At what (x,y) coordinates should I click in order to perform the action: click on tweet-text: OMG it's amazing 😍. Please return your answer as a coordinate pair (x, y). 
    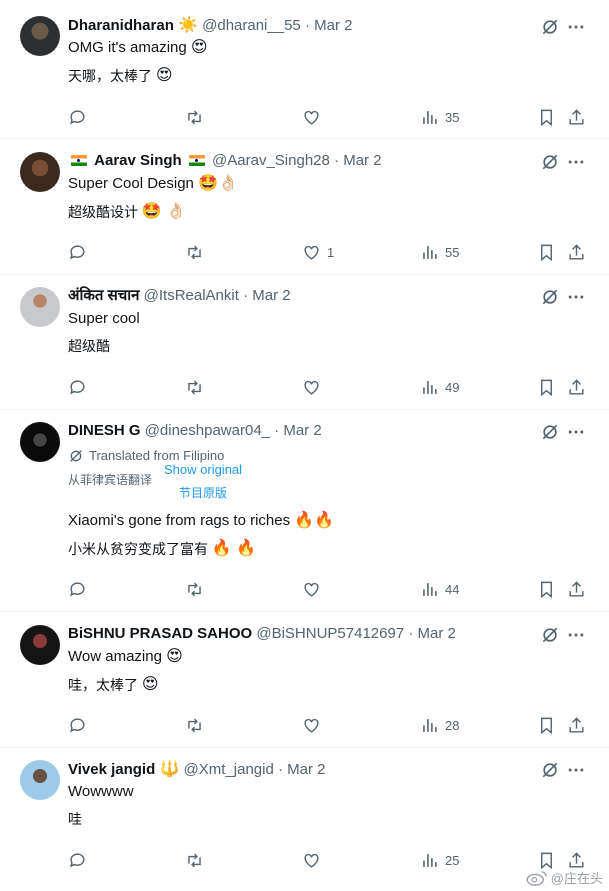
    Looking at the image, I should click on (138, 47).